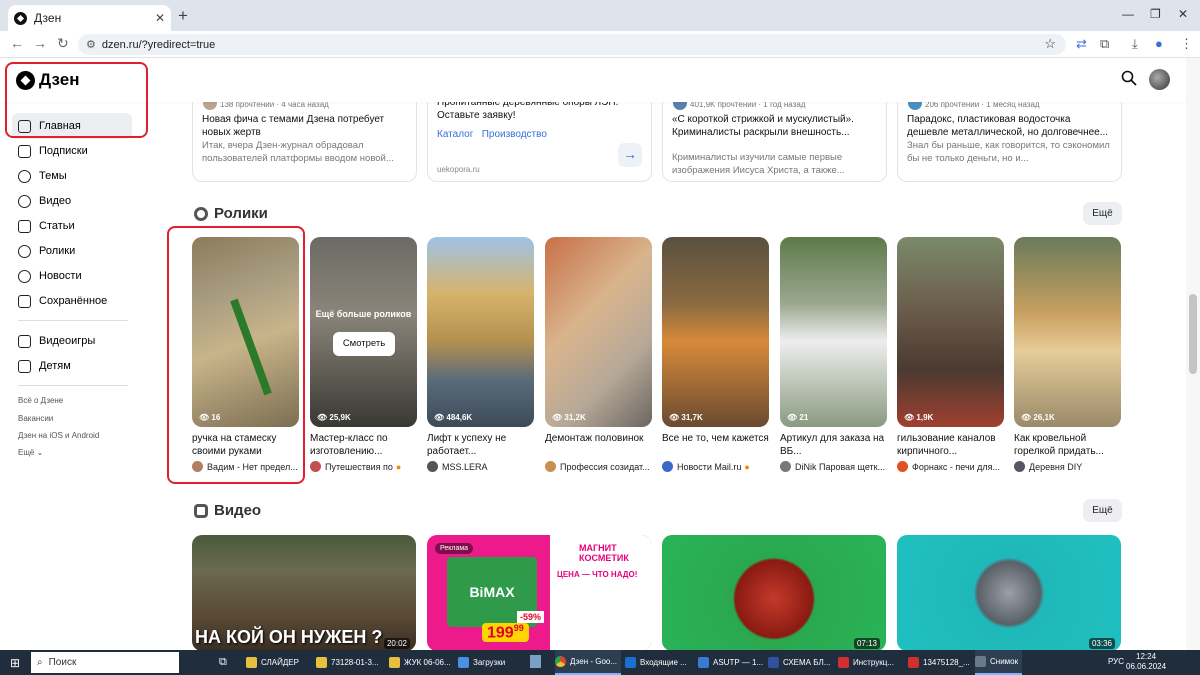  What do you see at coordinates (1159, 79) in the screenshot?
I see `user-avatar` at bounding box center [1159, 79].